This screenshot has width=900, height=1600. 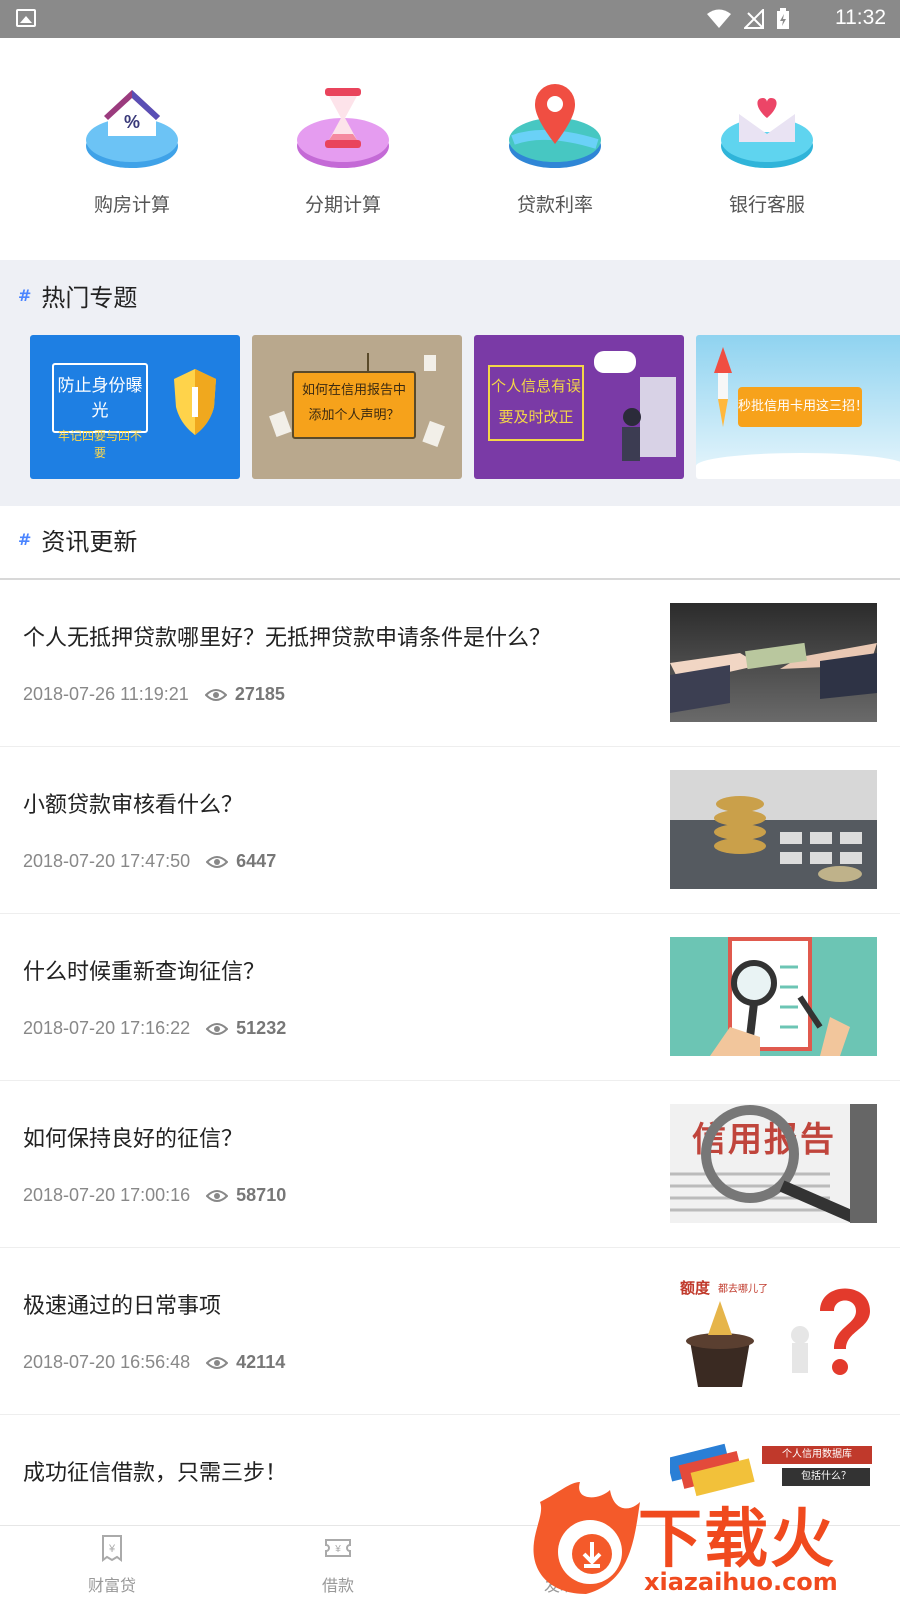 I want to click on news-item-date: 2018-07-20 17:47:50, so click(x=107, y=861).